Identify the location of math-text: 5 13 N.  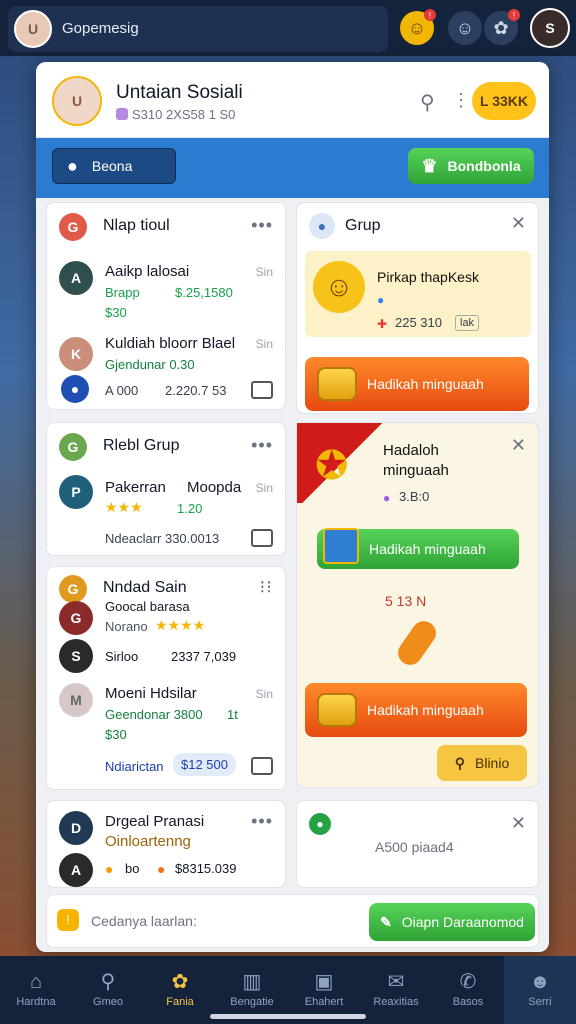
(406, 601).